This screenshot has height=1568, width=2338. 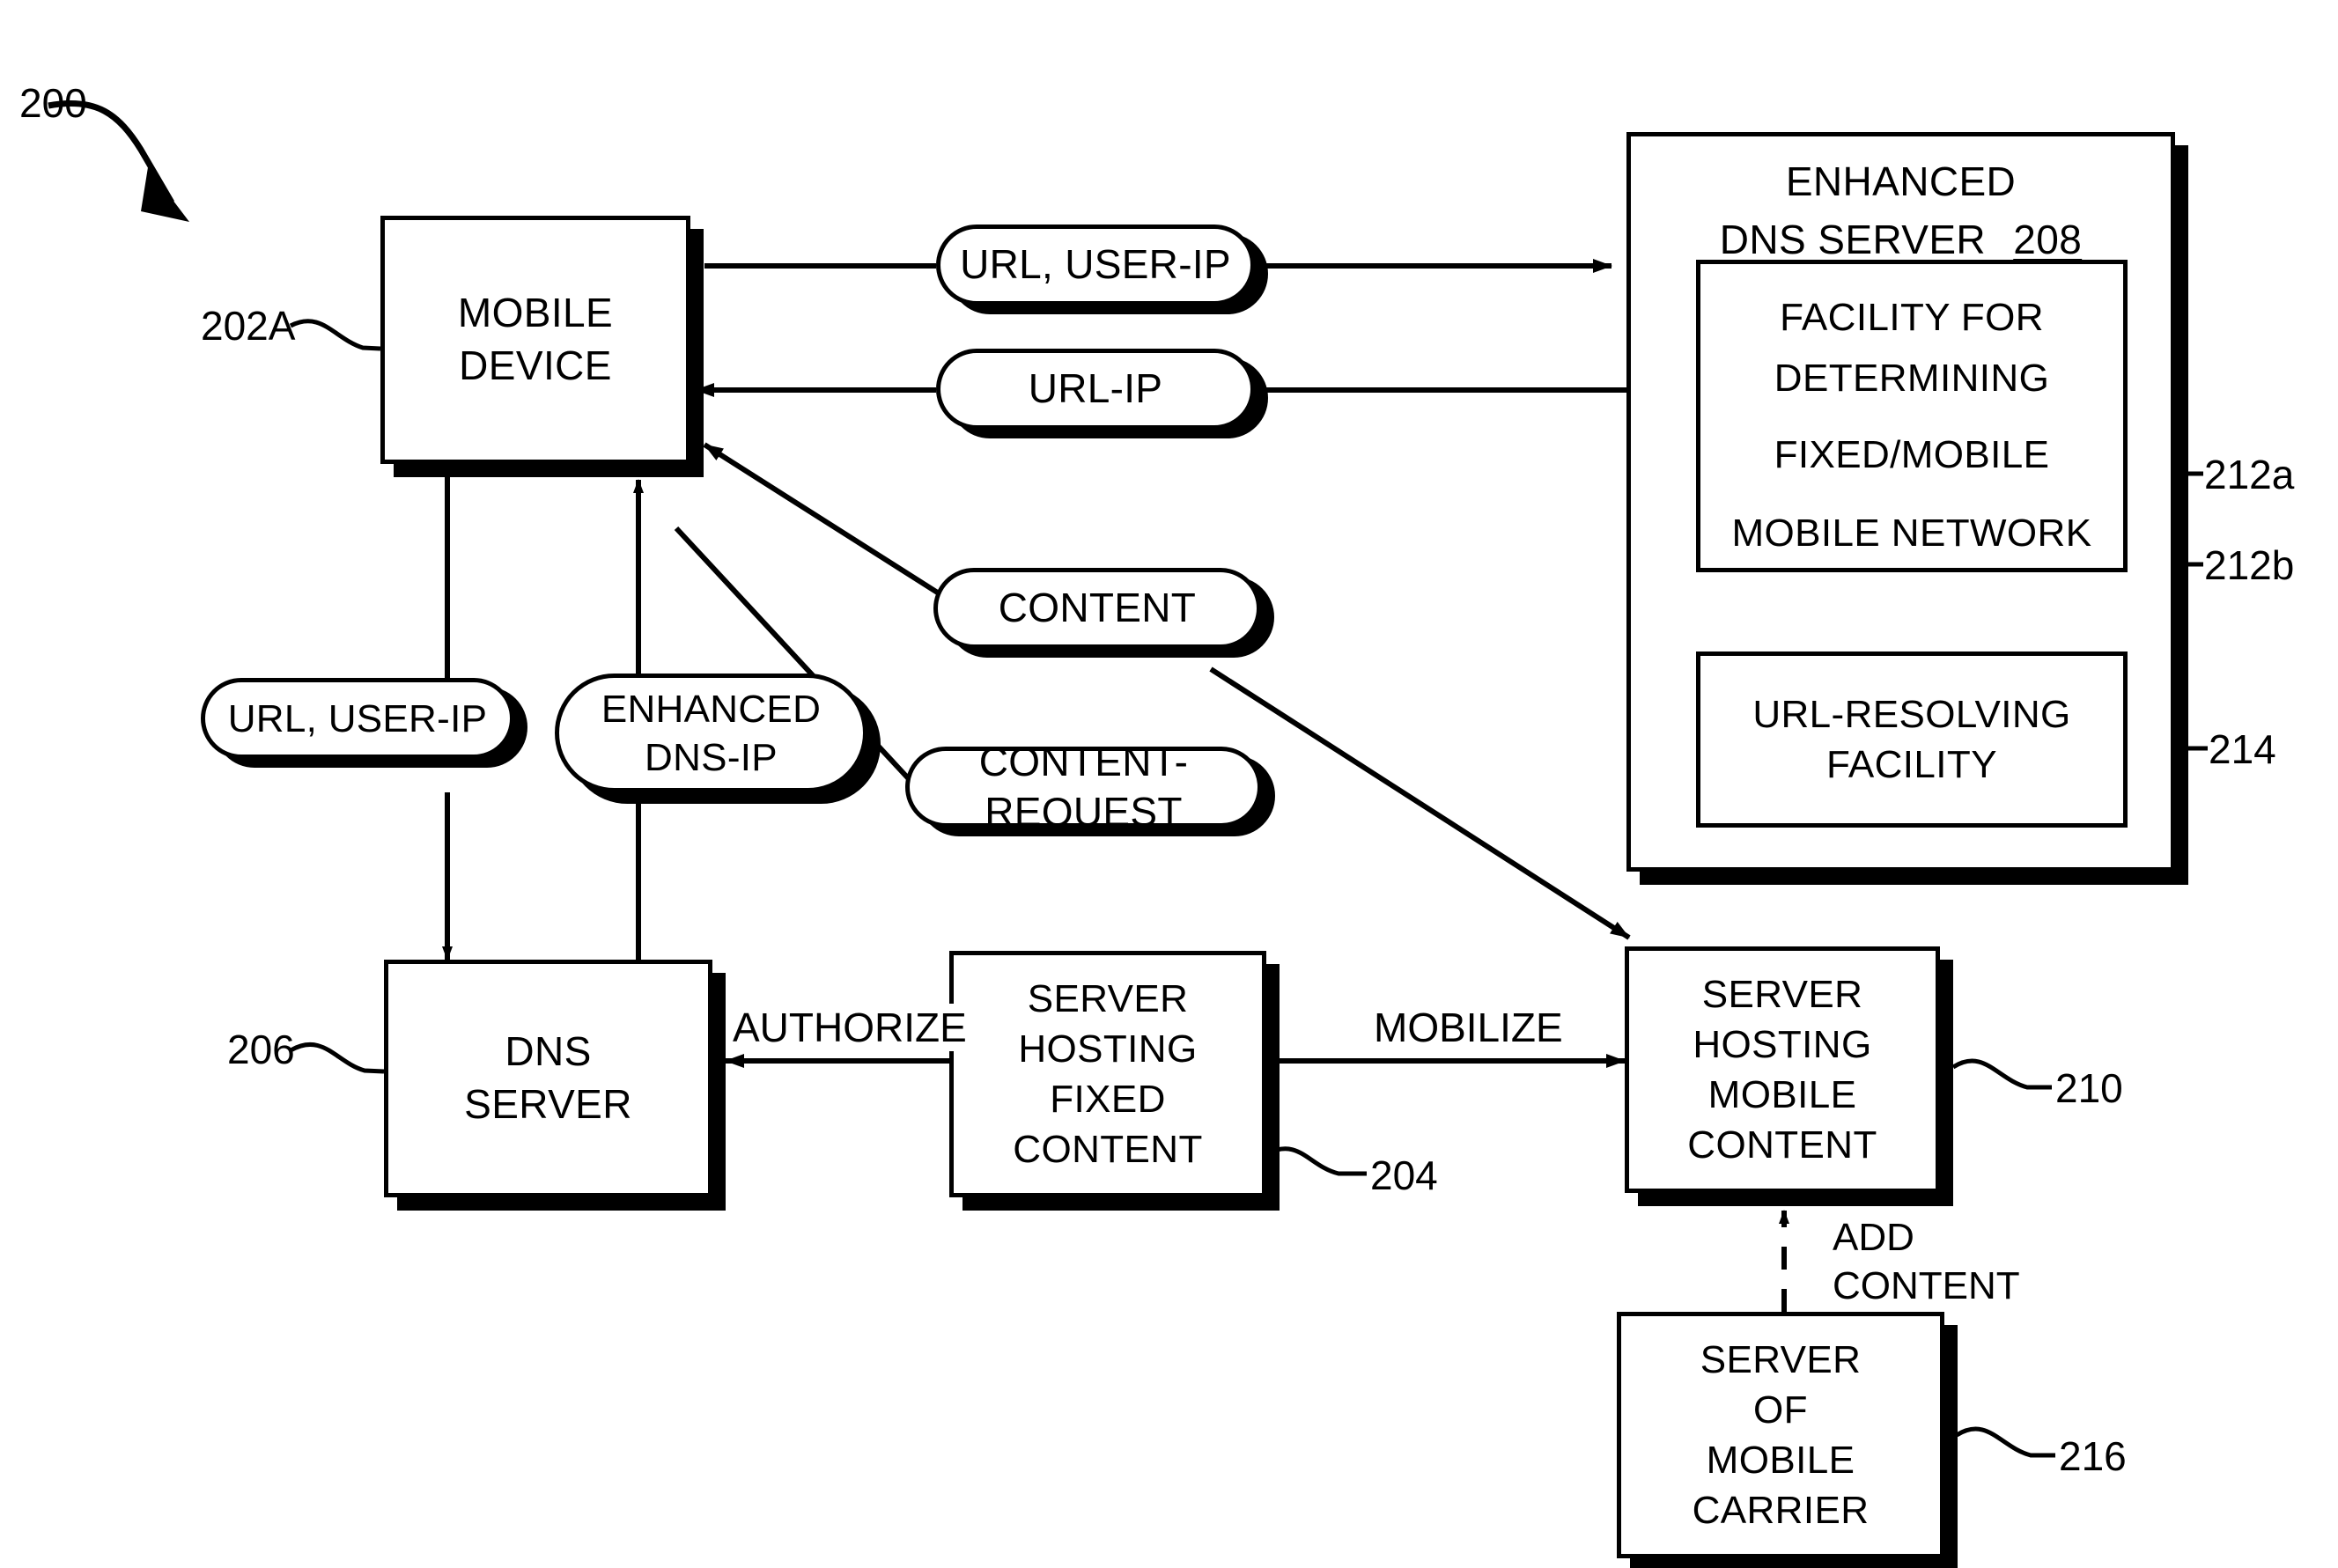 I want to click on ref-202a: 202A, so click(x=248, y=326).